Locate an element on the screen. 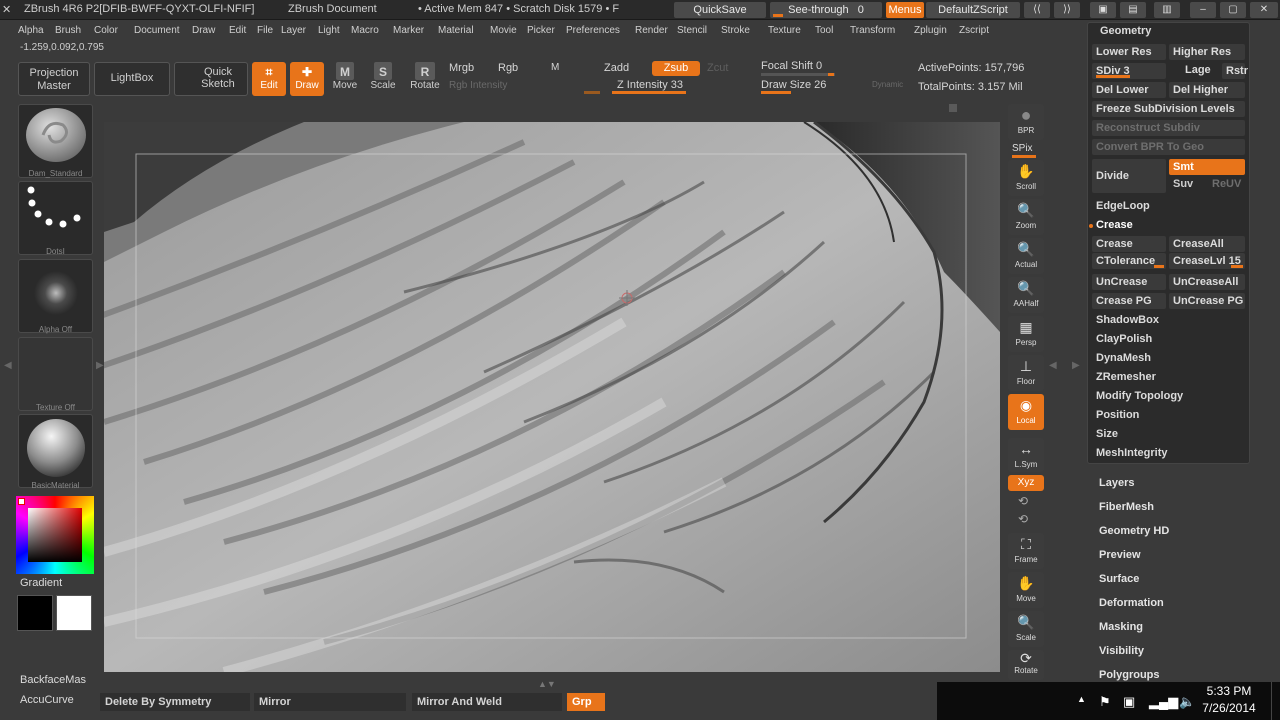  gradient-label: Gradient is located at coordinates (41, 583).